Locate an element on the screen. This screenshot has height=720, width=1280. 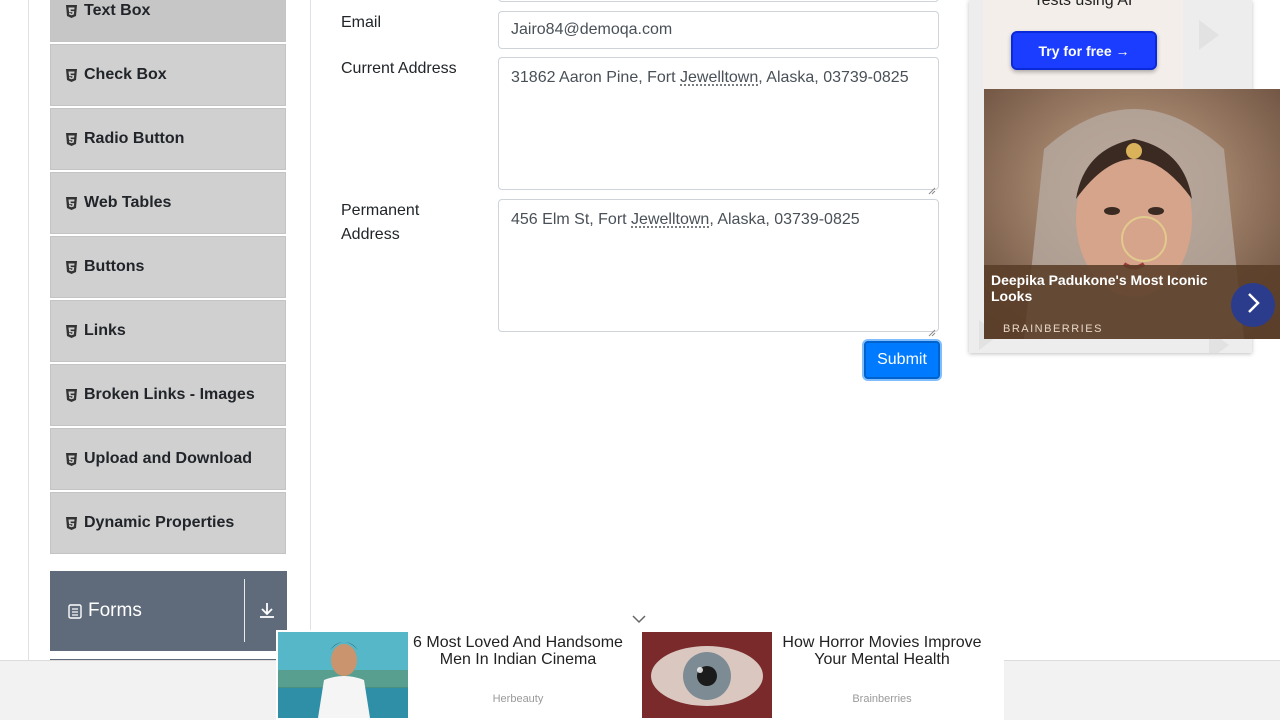
current-address-label: Current Address is located at coordinates (399, 68).